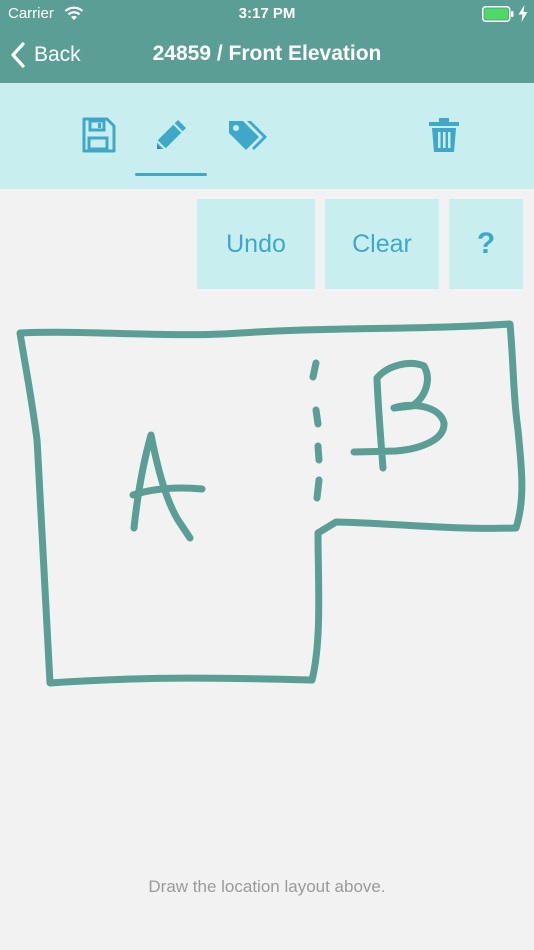  I want to click on save-button, so click(98, 135).